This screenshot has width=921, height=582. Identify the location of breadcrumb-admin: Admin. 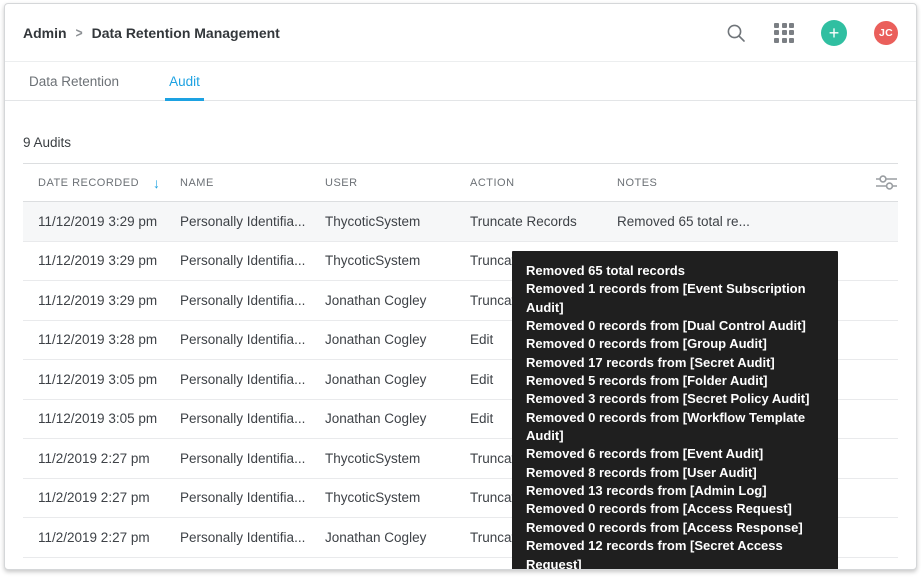
(45, 33).